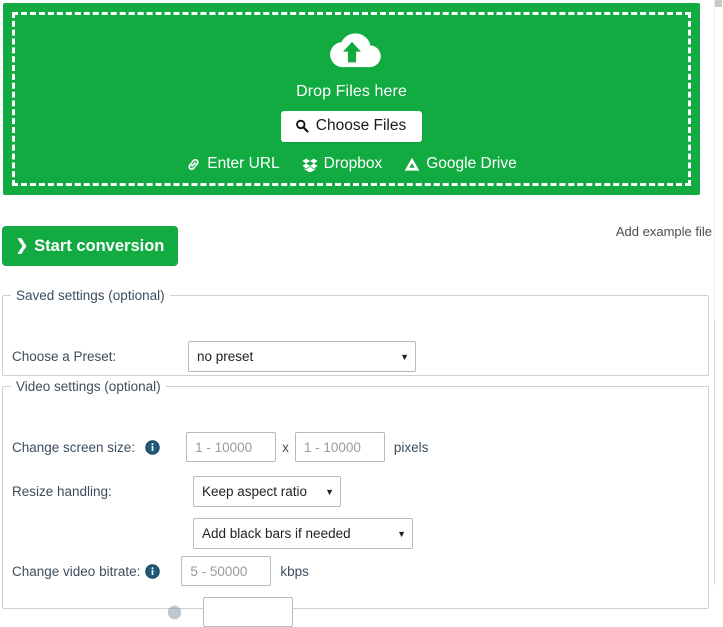  Describe the element at coordinates (99, 245) in the screenshot. I see `start-conversion-label: Start conversion` at that location.